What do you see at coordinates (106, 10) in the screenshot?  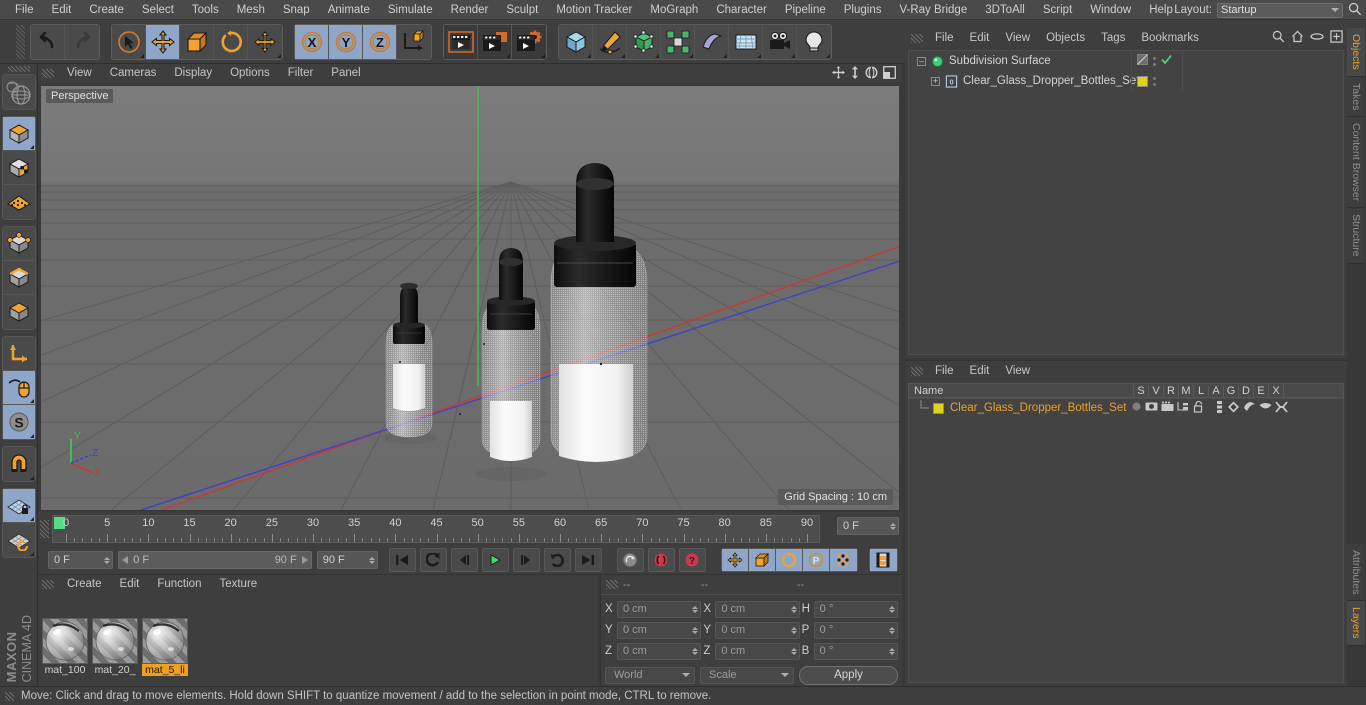 I see `menu-item-create: Create` at bounding box center [106, 10].